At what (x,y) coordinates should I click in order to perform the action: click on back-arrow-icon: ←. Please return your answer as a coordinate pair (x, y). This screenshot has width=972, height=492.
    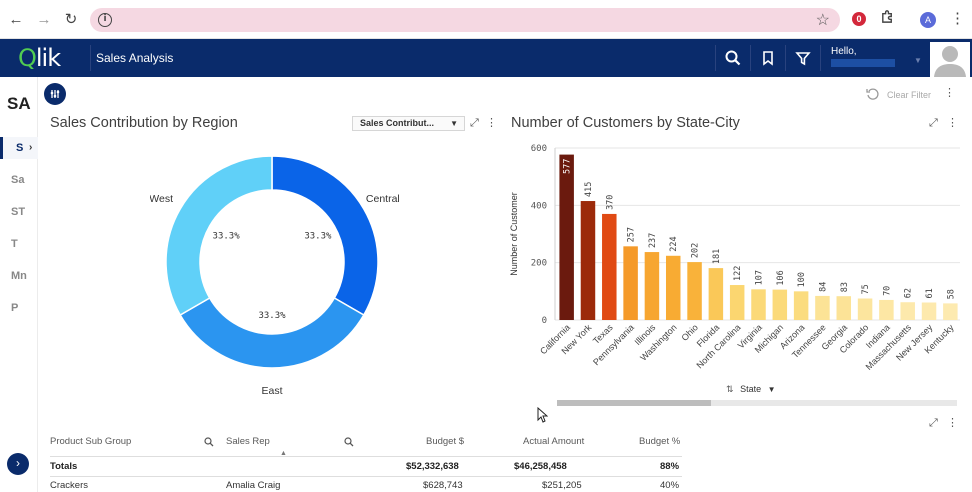
    Looking at the image, I should click on (16, 19).